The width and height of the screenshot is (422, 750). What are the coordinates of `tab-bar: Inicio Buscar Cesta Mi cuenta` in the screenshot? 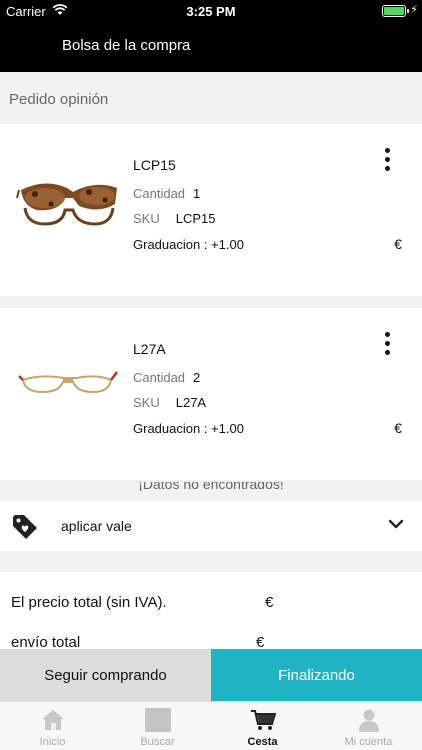 It's located at (211, 725).